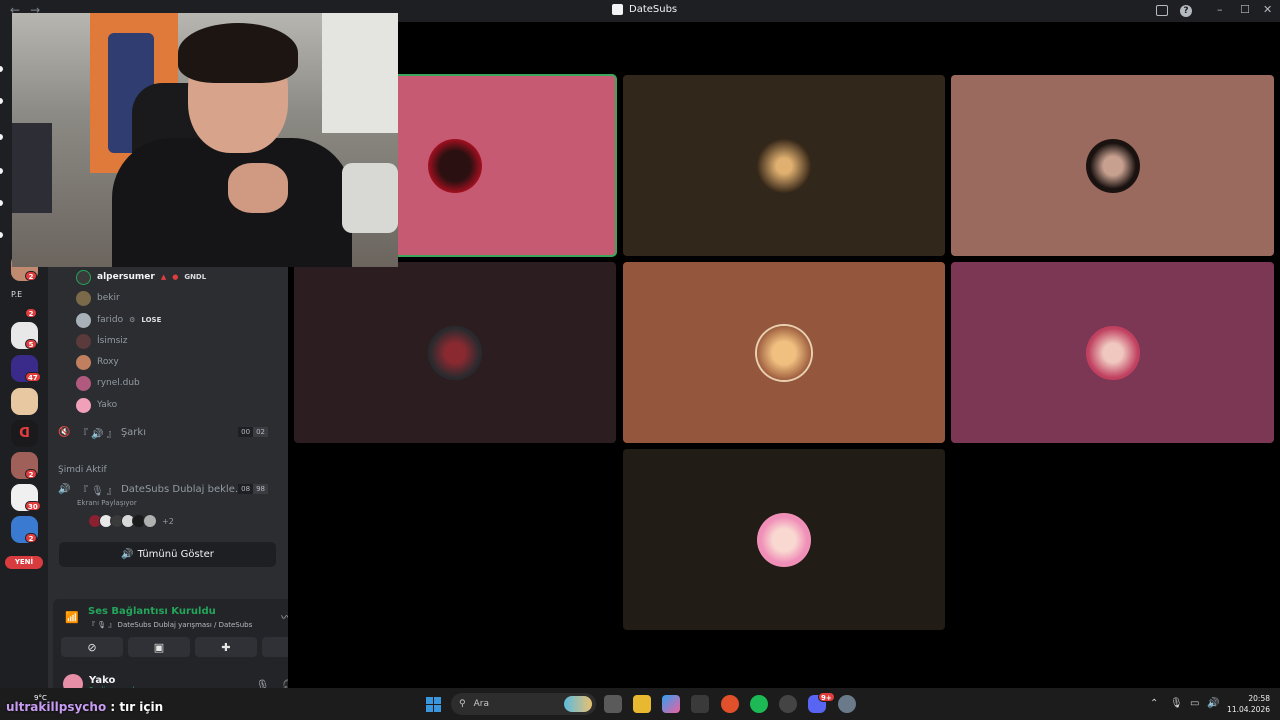 This screenshot has height=720, width=1280. Describe the element at coordinates (847, 704) in the screenshot. I see `settings-icon` at that location.